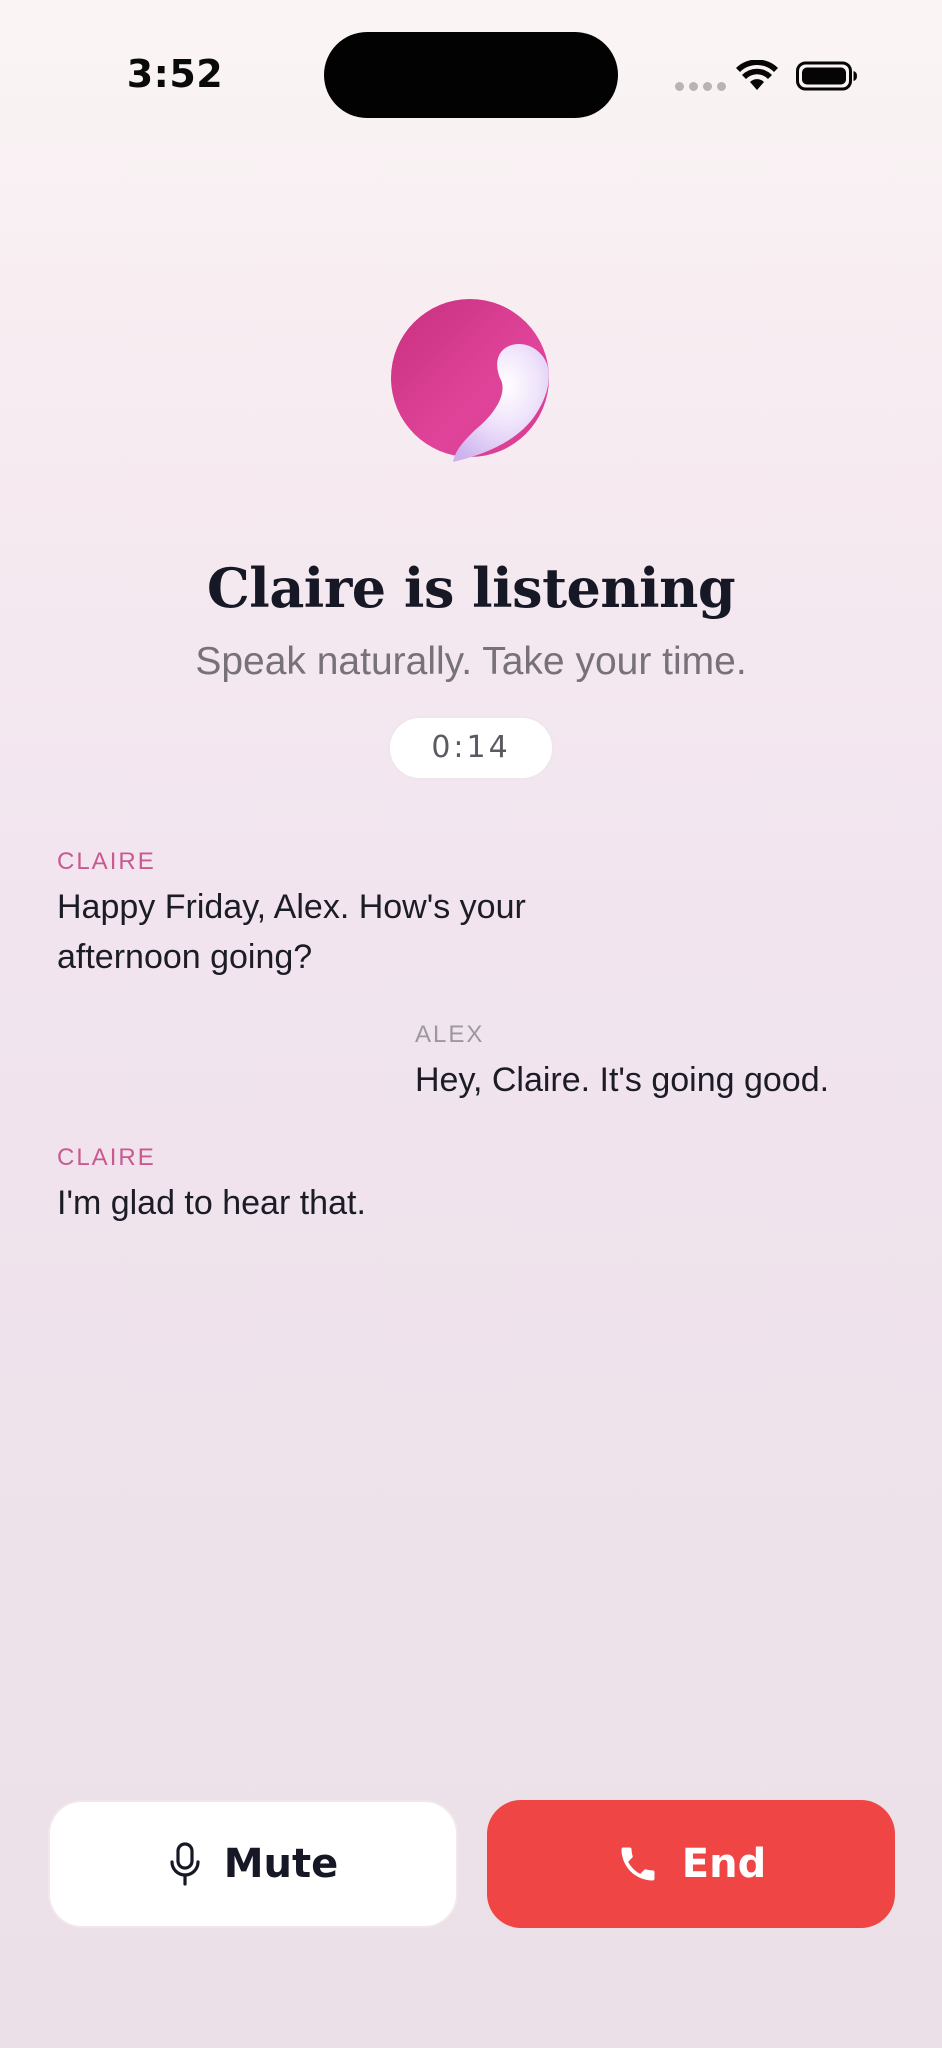  I want to click on signal-dots-icon, so click(700, 86).